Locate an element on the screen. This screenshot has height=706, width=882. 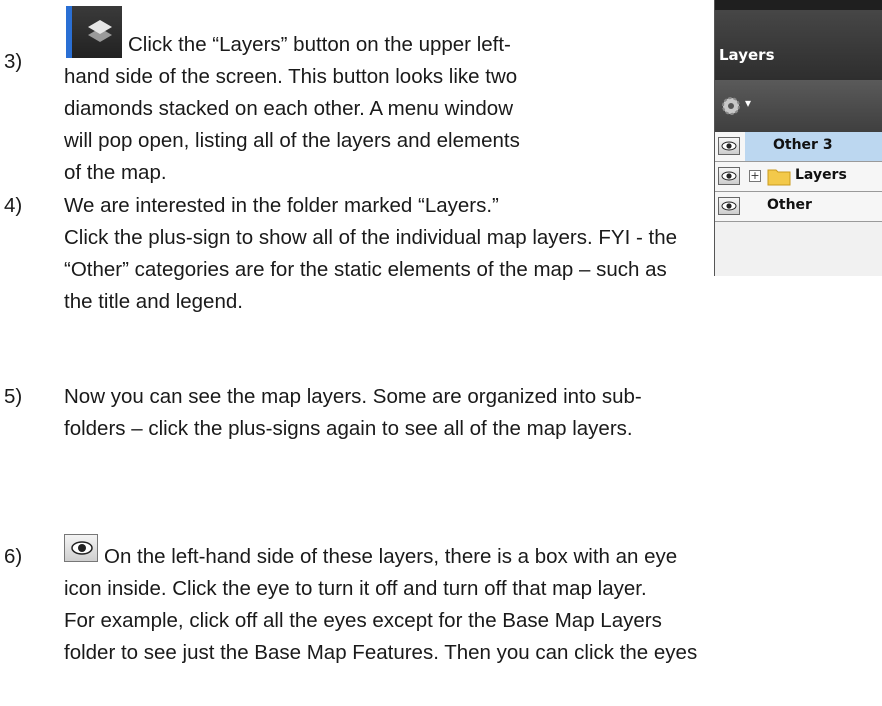
step-6-number: 6) is located at coordinates (13, 556).